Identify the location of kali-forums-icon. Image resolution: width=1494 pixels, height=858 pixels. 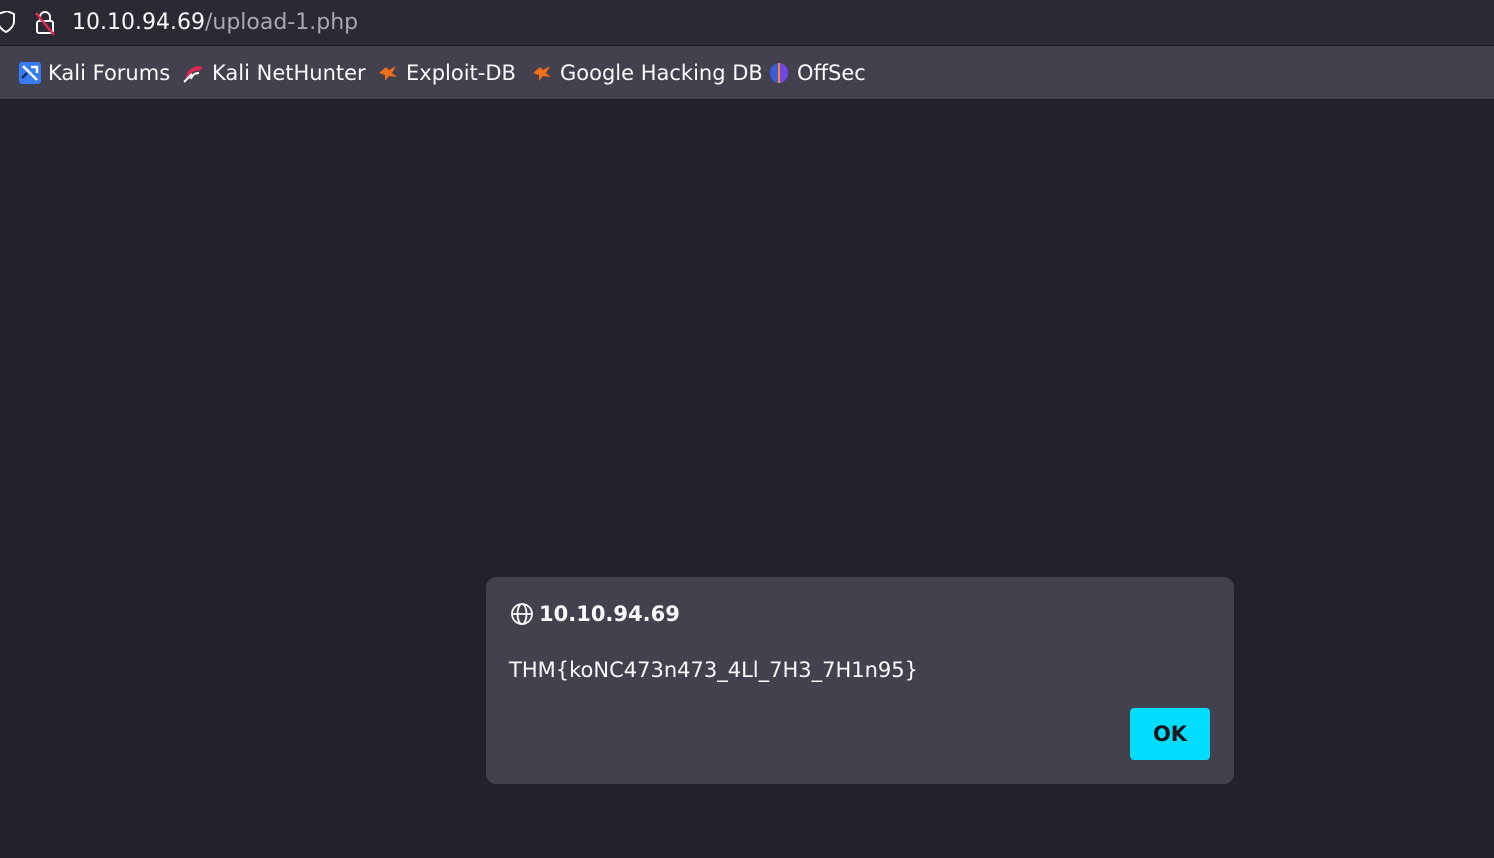
(30, 73).